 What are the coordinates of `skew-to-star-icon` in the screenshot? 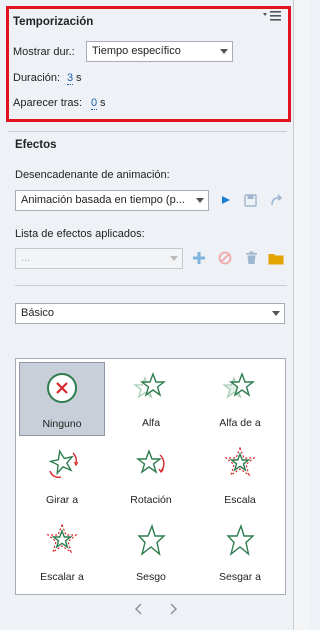 It's located at (240, 540).